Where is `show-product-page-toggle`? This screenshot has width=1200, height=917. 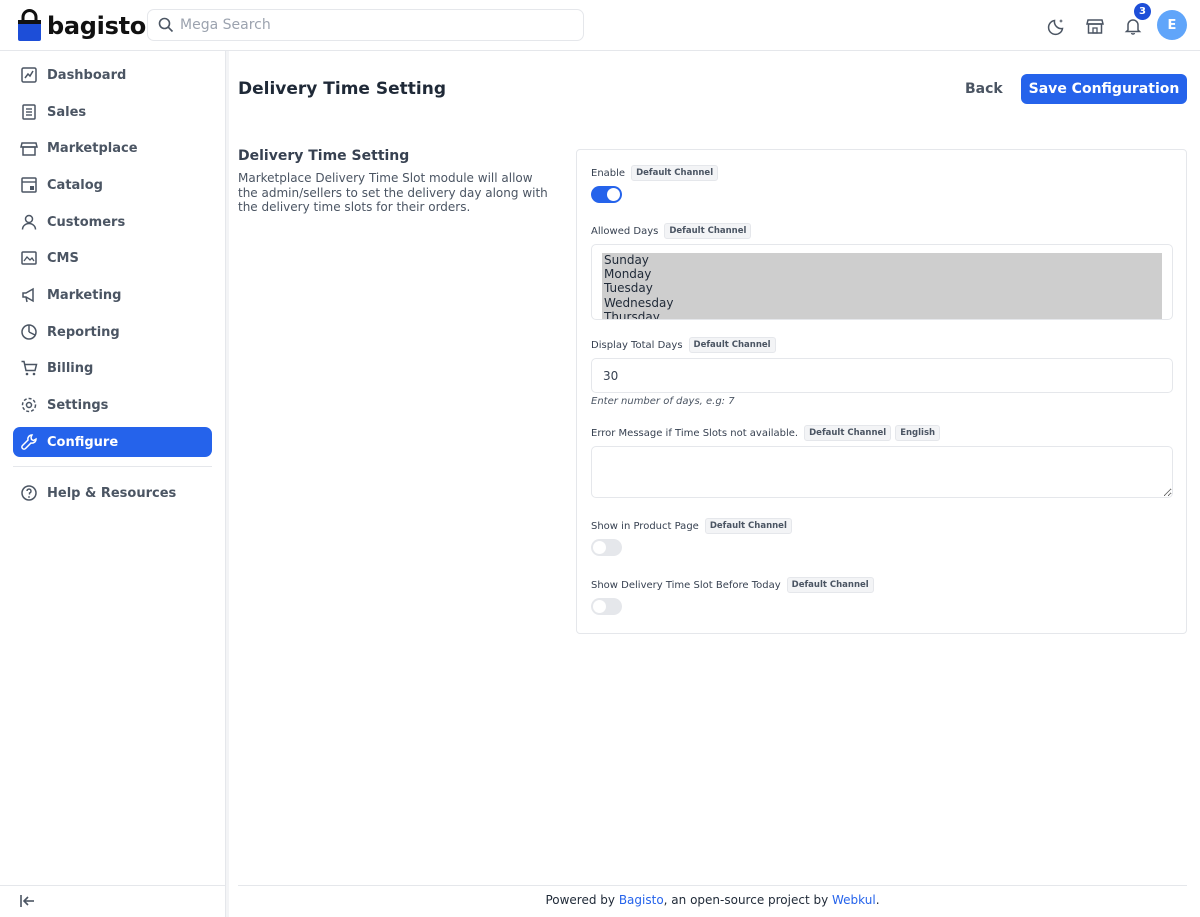
show-product-page-toggle is located at coordinates (606, 547).